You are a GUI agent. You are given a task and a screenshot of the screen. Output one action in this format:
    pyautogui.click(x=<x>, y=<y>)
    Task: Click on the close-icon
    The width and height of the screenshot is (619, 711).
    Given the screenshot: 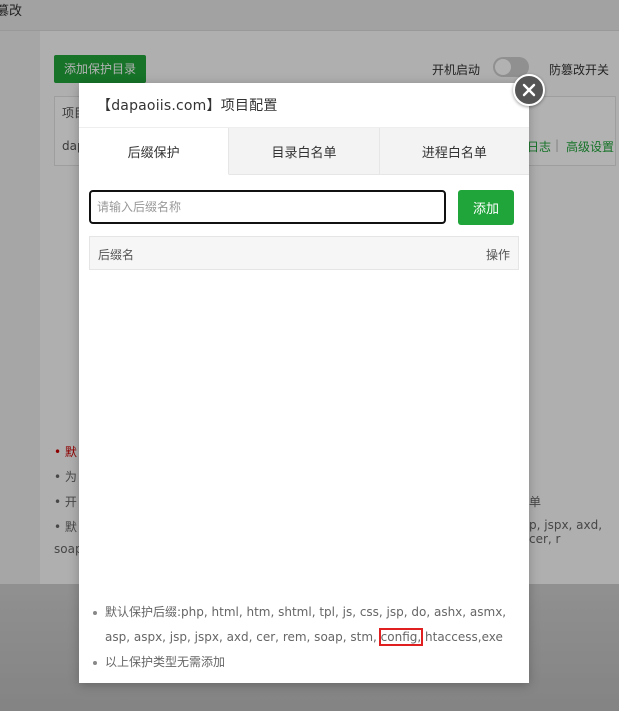 What is the action you would take?
    pyautogui.click(x=529, y=90)
    